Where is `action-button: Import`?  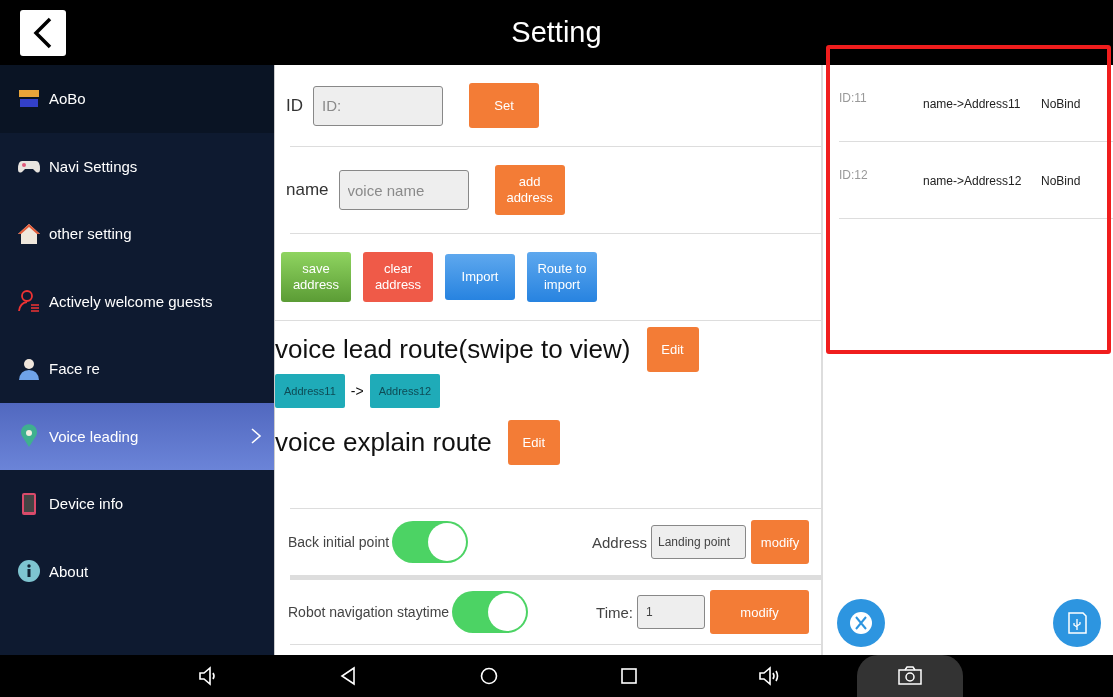 action-button: Import is located at coordinates (480, 277).